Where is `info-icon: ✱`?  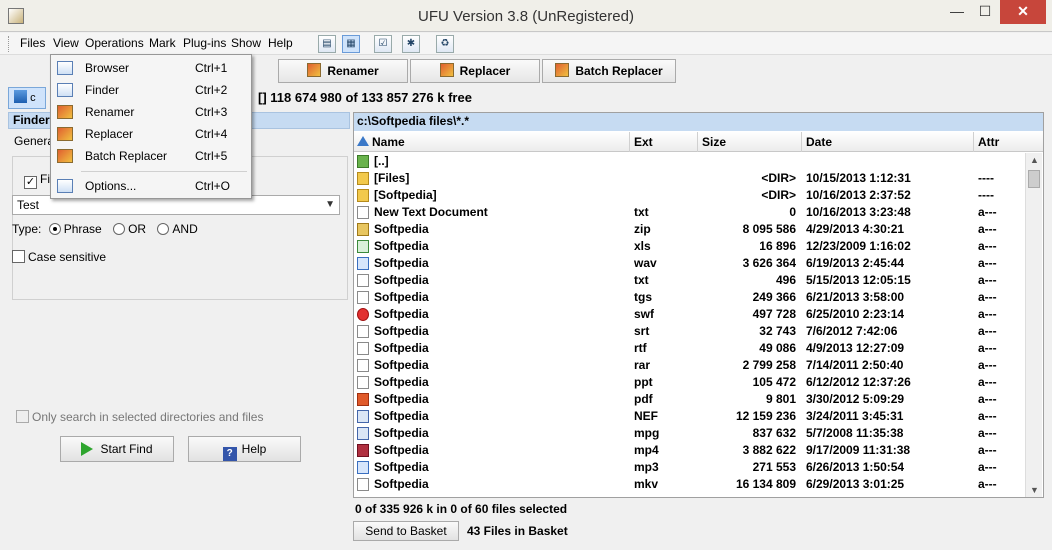 info-icon: ✱ is located at coordinates (411, 44).